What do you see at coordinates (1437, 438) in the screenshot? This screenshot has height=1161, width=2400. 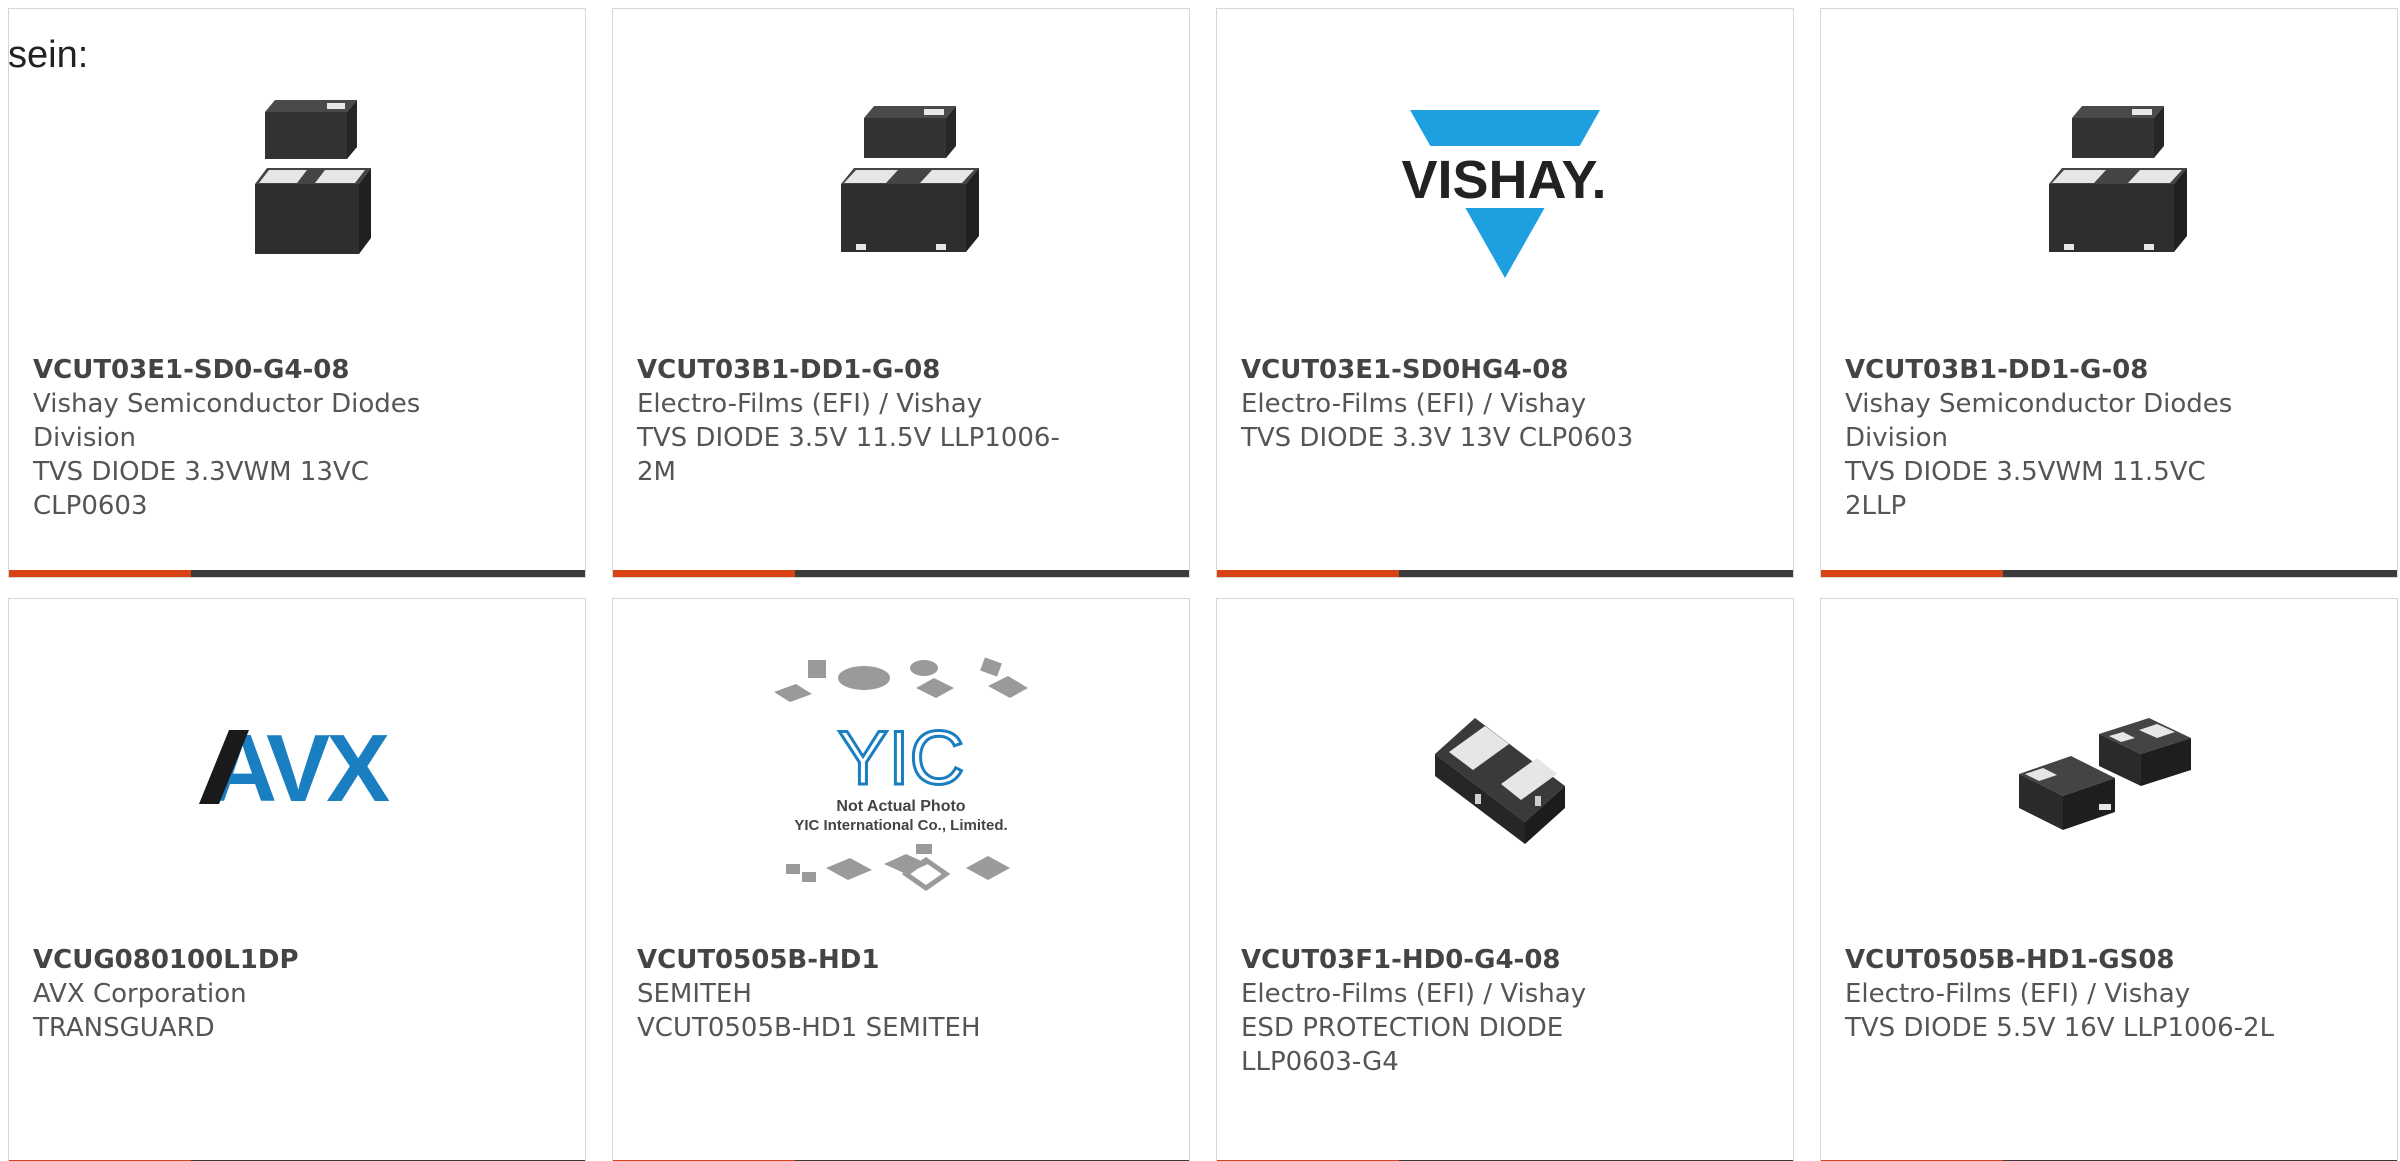 I see `product-description: TVS DIODE 3.3V 13V CLP0603` at bounding box center [1437, 438].